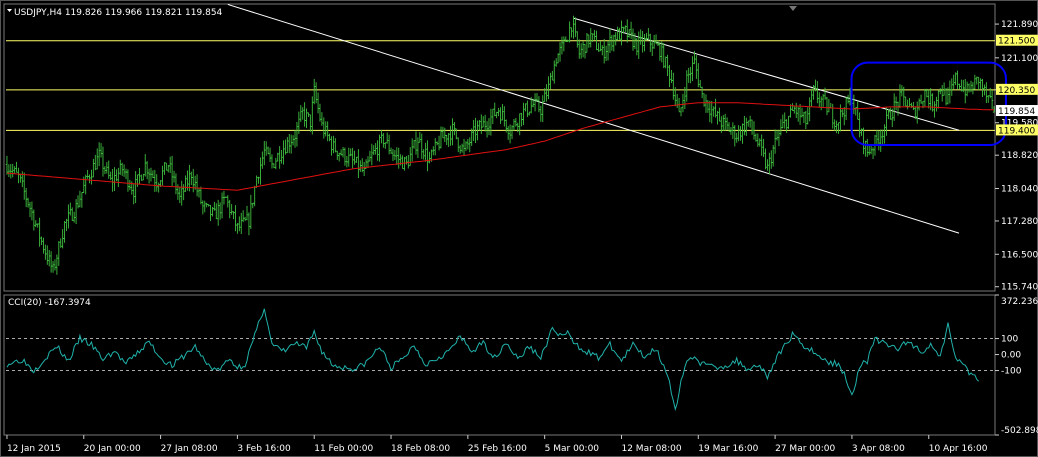 Image resolution: width=1038 pixels, height=457 pixels. I want to click on cci-tick-label: -100, so click(1011, 372).